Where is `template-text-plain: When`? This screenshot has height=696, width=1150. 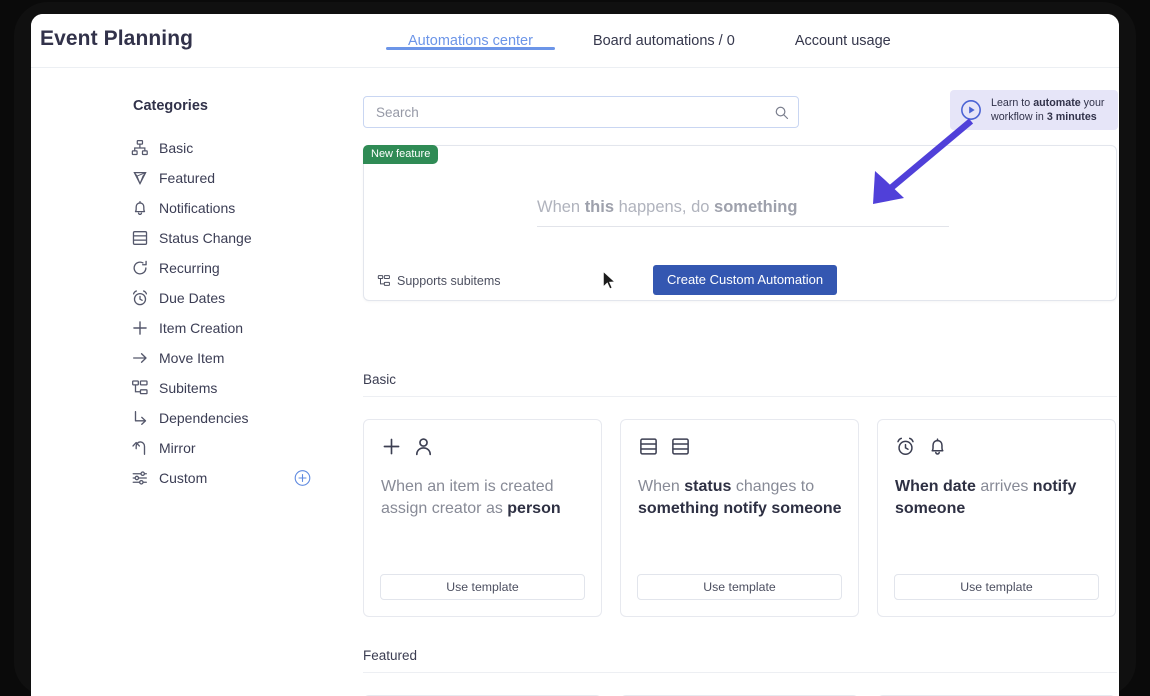 template-text-plain: When is located at coordinates (661, 486).